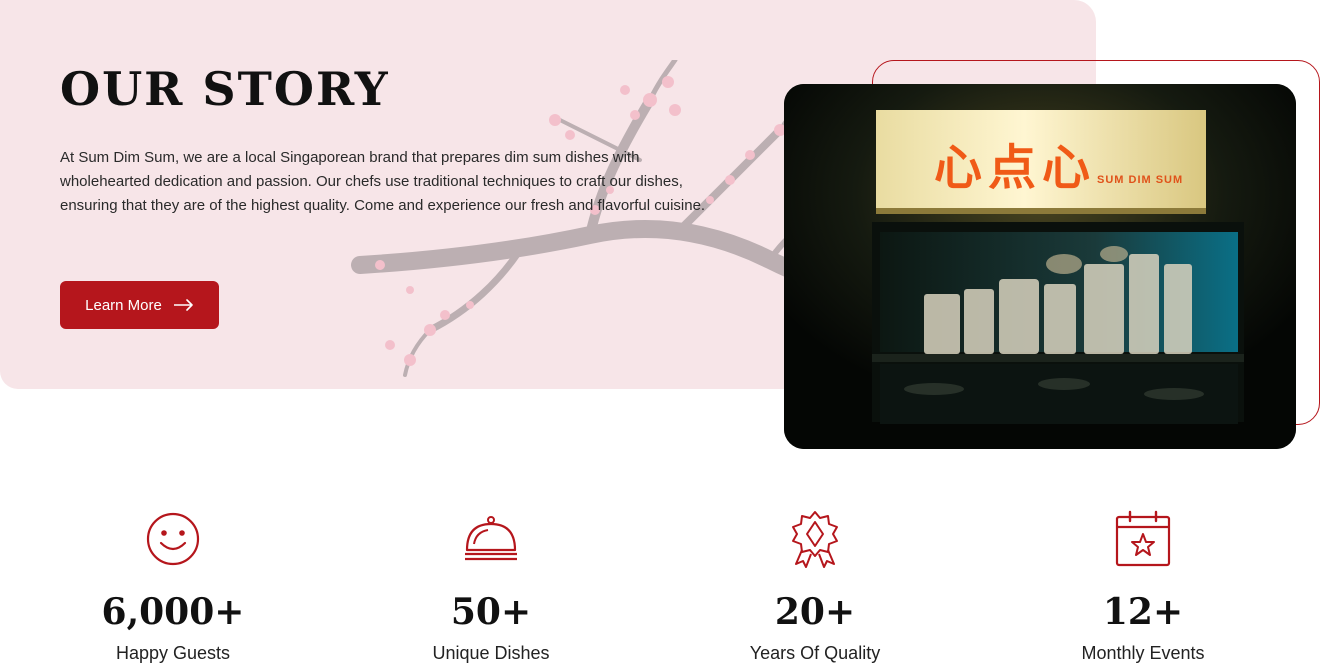 This screenshot has width=1320, height=670. I want to click on calendar-star-icon, so click(1143, 538).